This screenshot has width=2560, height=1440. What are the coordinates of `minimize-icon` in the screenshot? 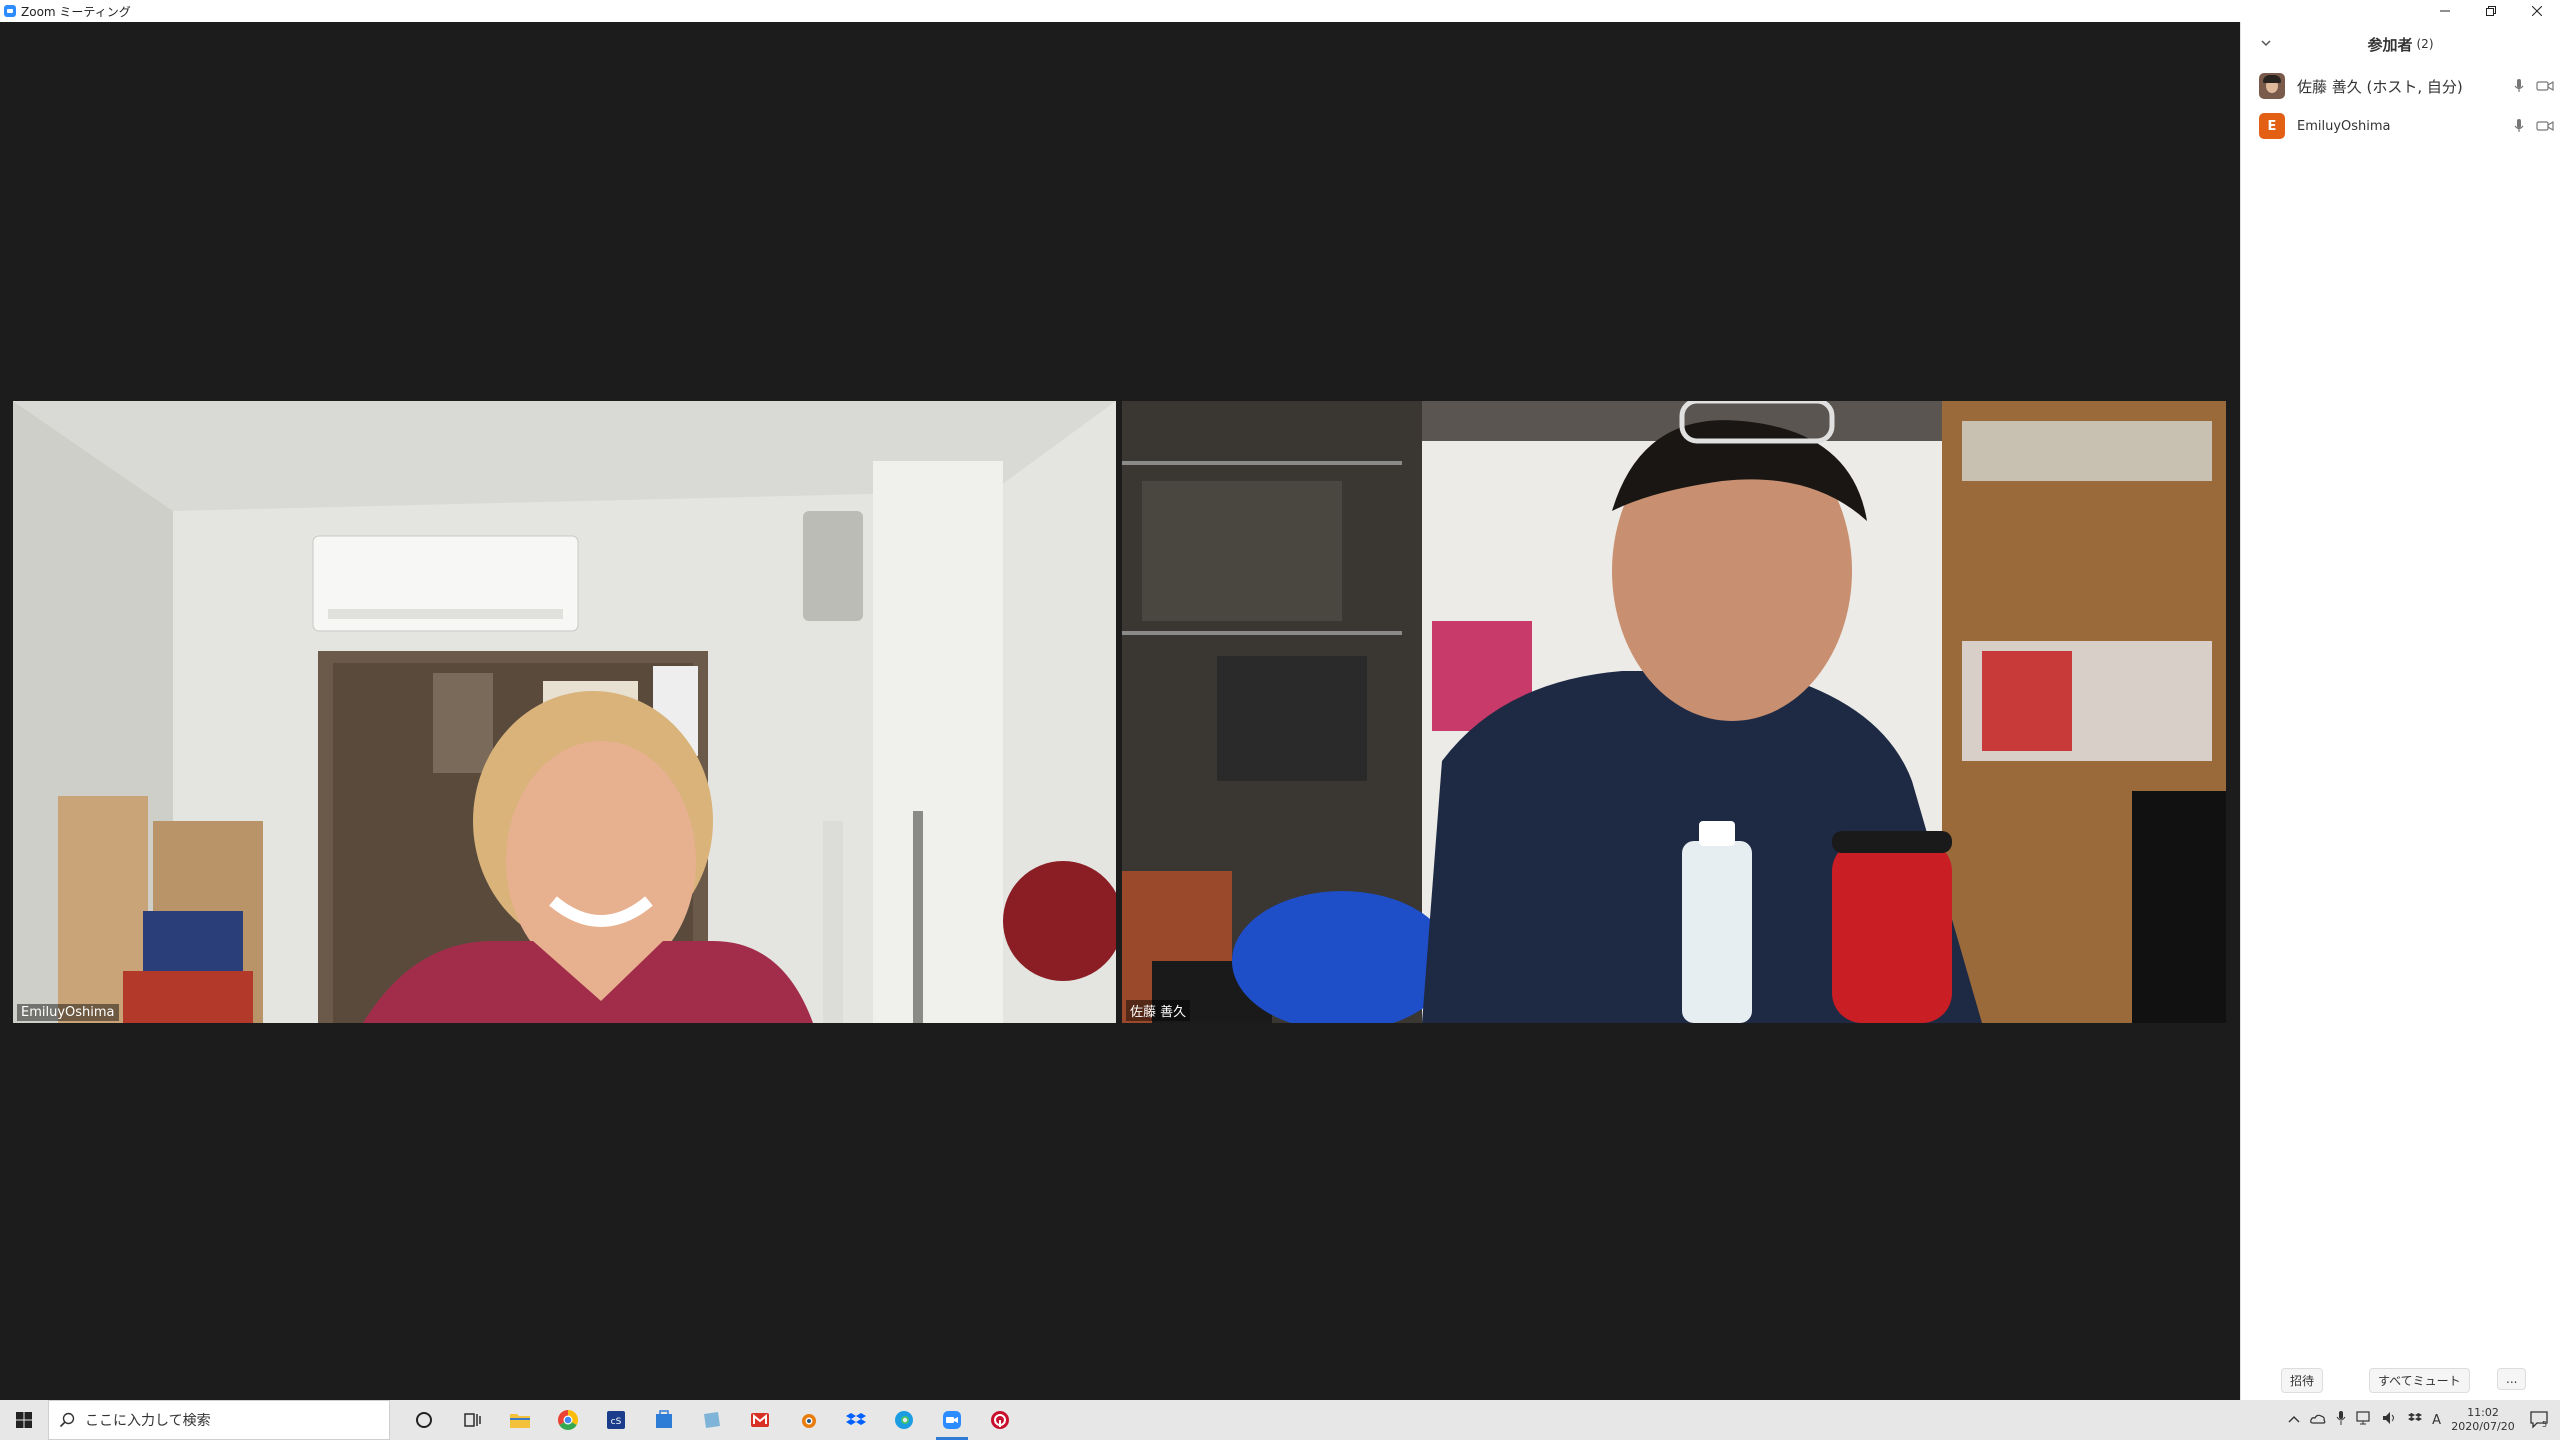 It's located at (2445, 11).